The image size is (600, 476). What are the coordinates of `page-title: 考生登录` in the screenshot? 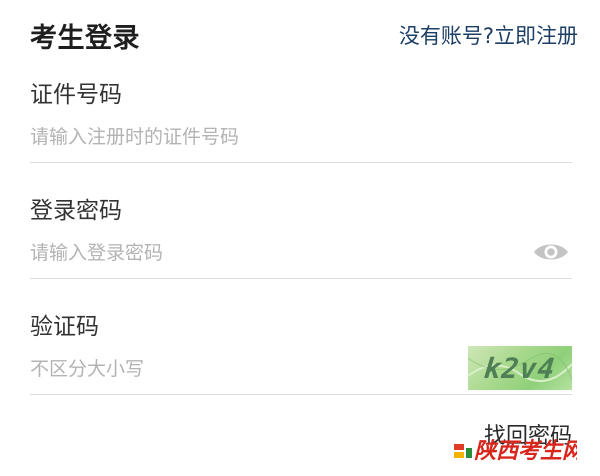 It's located at (85, 38).